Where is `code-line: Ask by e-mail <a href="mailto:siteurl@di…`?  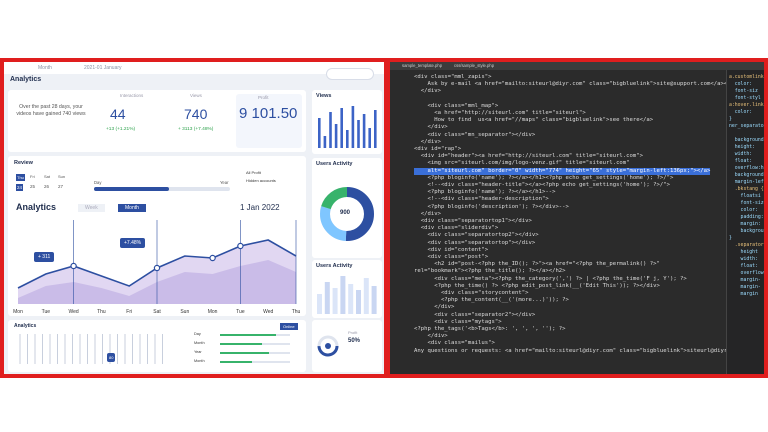 code-line: Ask by e-mail <a href="mailto:siteurl@di… is located at coordinates (575, 84).